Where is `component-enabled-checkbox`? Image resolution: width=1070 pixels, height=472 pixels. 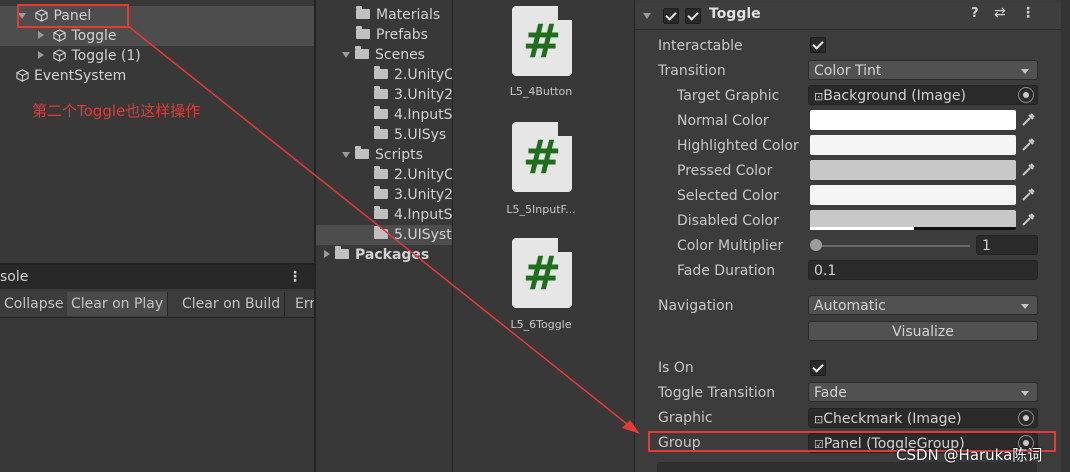
component-enabled-checkbox is located at coordinates (671, 16).